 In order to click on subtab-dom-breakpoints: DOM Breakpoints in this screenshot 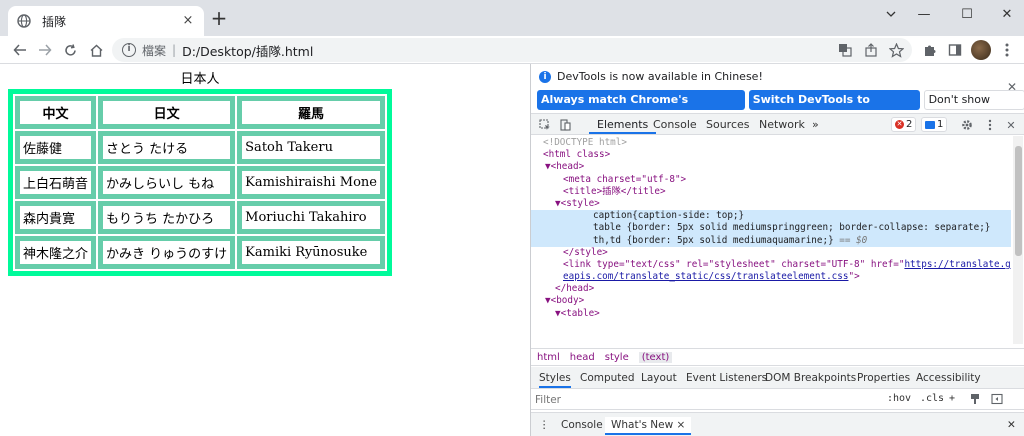, I will do `click(810, 379)`.